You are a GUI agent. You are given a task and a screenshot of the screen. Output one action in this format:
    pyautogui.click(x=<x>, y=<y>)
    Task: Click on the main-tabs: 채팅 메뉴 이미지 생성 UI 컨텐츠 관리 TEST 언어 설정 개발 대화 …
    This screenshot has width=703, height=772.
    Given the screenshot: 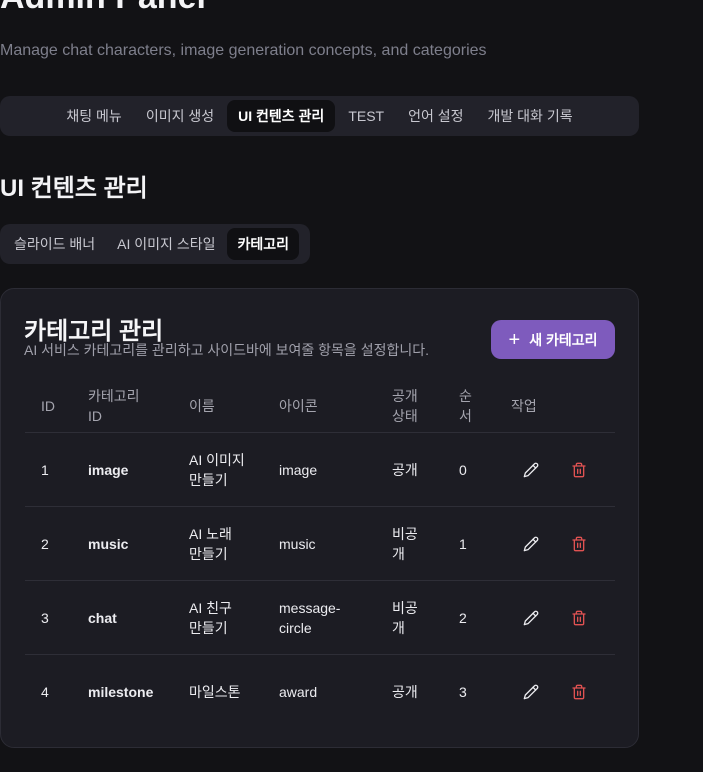 What is the action you would take?
    pyautogui.click(x=319, y=116)
    